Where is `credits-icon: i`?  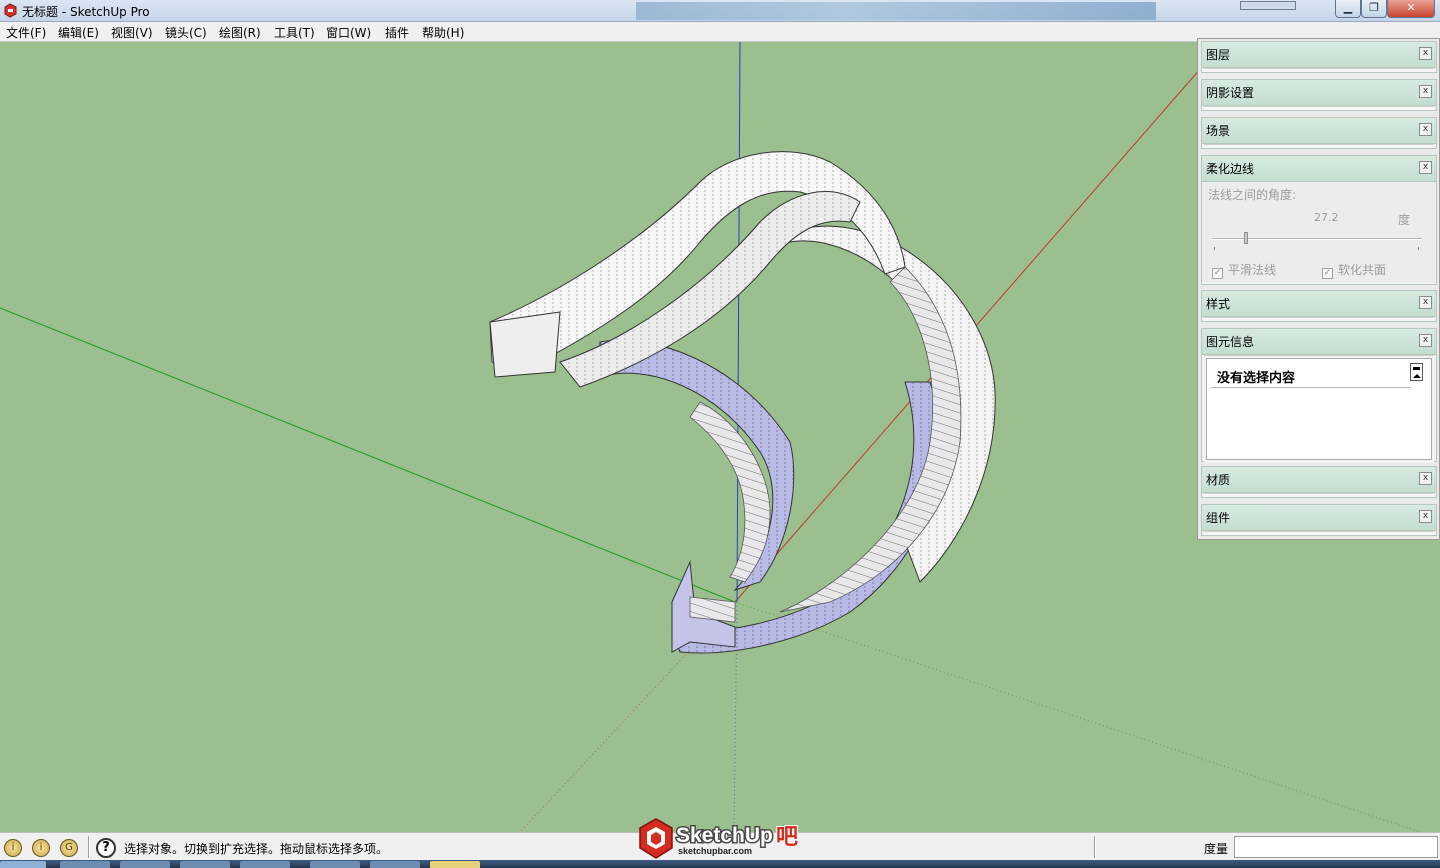 credits-icon: i is located at coordinates (41, 848).